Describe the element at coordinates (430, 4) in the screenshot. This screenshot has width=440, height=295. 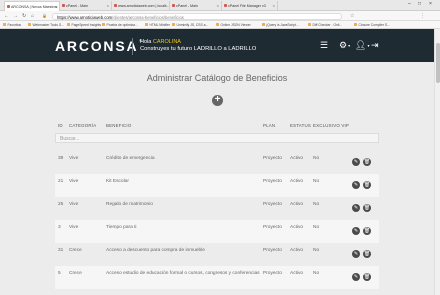
I see `close-window-icon: ×` at that location.